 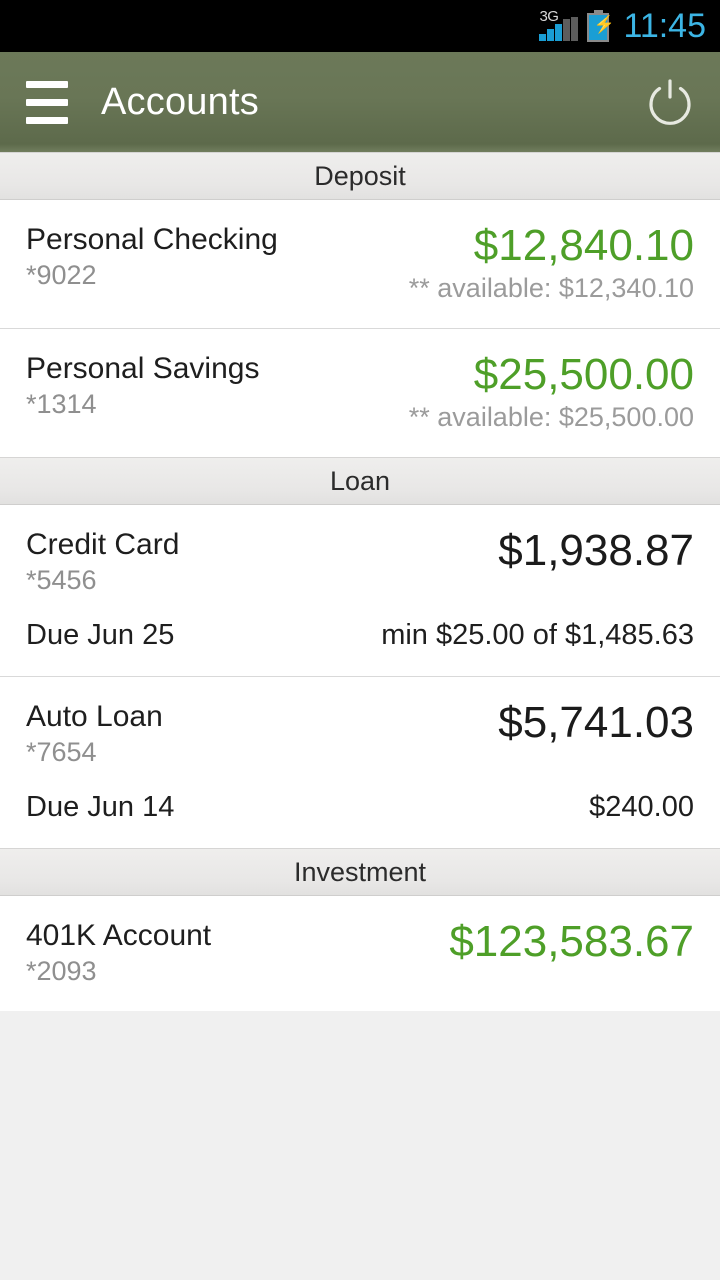 What do you see at coordinates (143, 368) in the screenshot?
I see `account-name: Personal Savings` at bounding box center [143, 368].